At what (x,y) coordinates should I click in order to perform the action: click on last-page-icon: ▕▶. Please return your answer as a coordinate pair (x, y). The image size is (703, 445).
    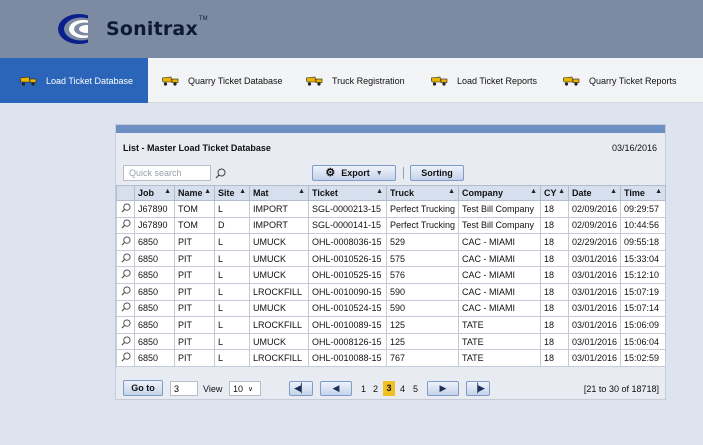
    Looking at the image, I should click on (478, 388).